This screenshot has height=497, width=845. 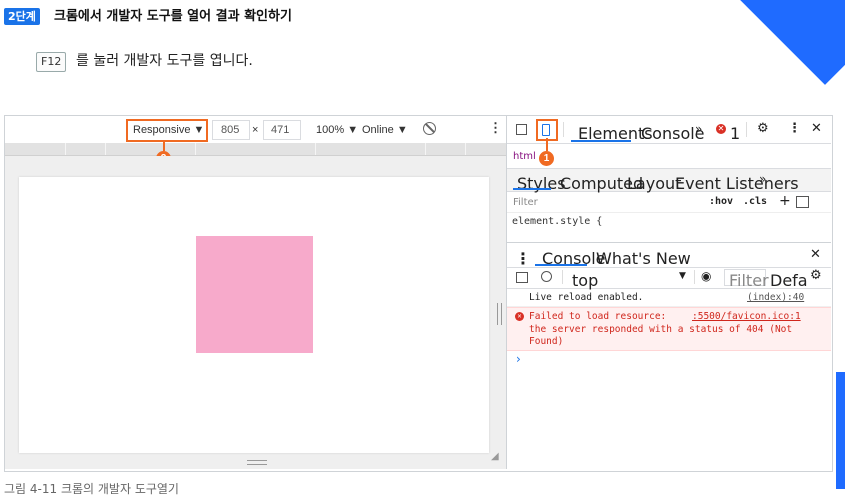 I want to click on device-select-label: Responsive ▼, so click(x=169, y=130).